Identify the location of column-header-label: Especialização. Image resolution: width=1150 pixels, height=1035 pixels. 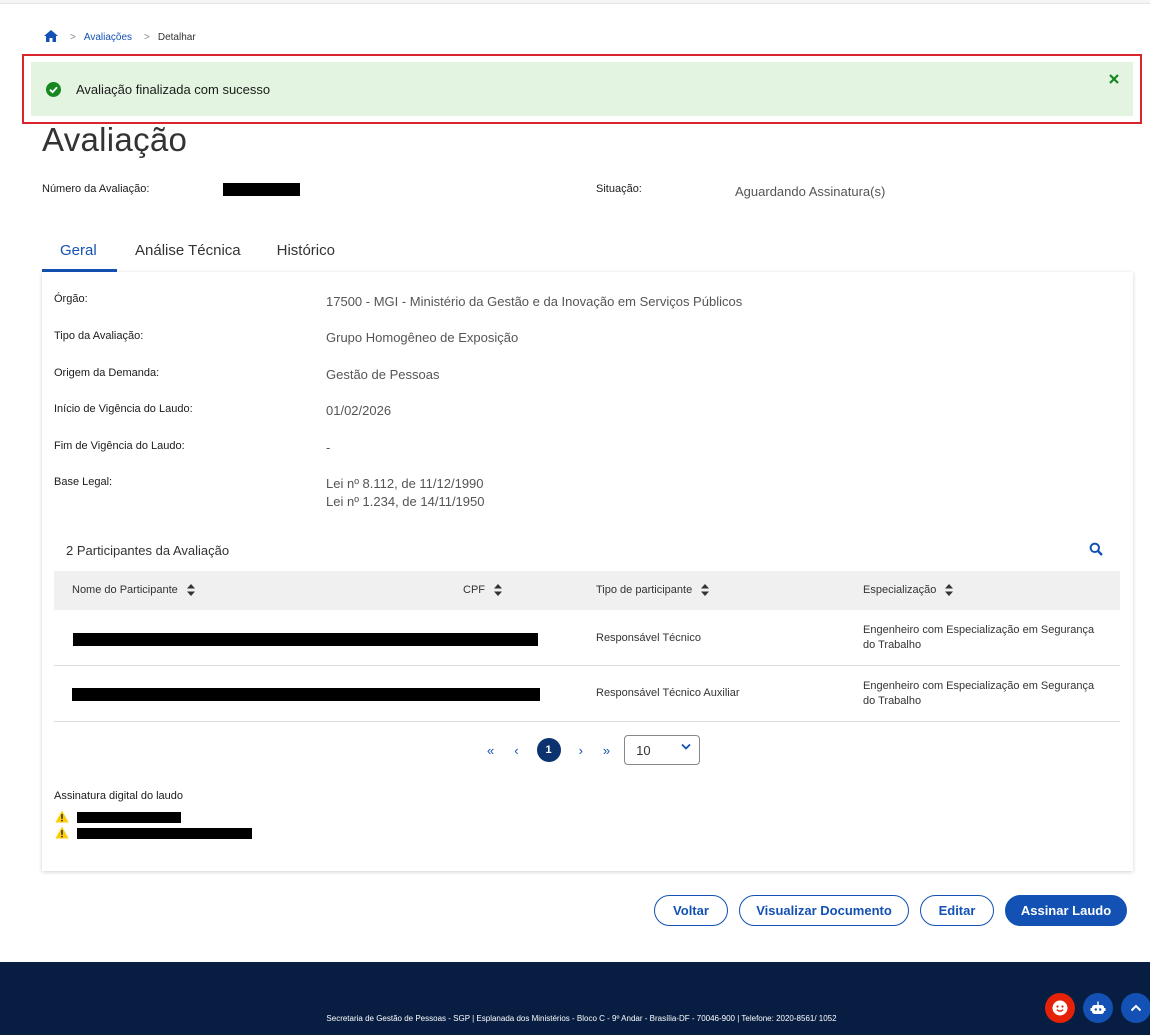
(900, 590).